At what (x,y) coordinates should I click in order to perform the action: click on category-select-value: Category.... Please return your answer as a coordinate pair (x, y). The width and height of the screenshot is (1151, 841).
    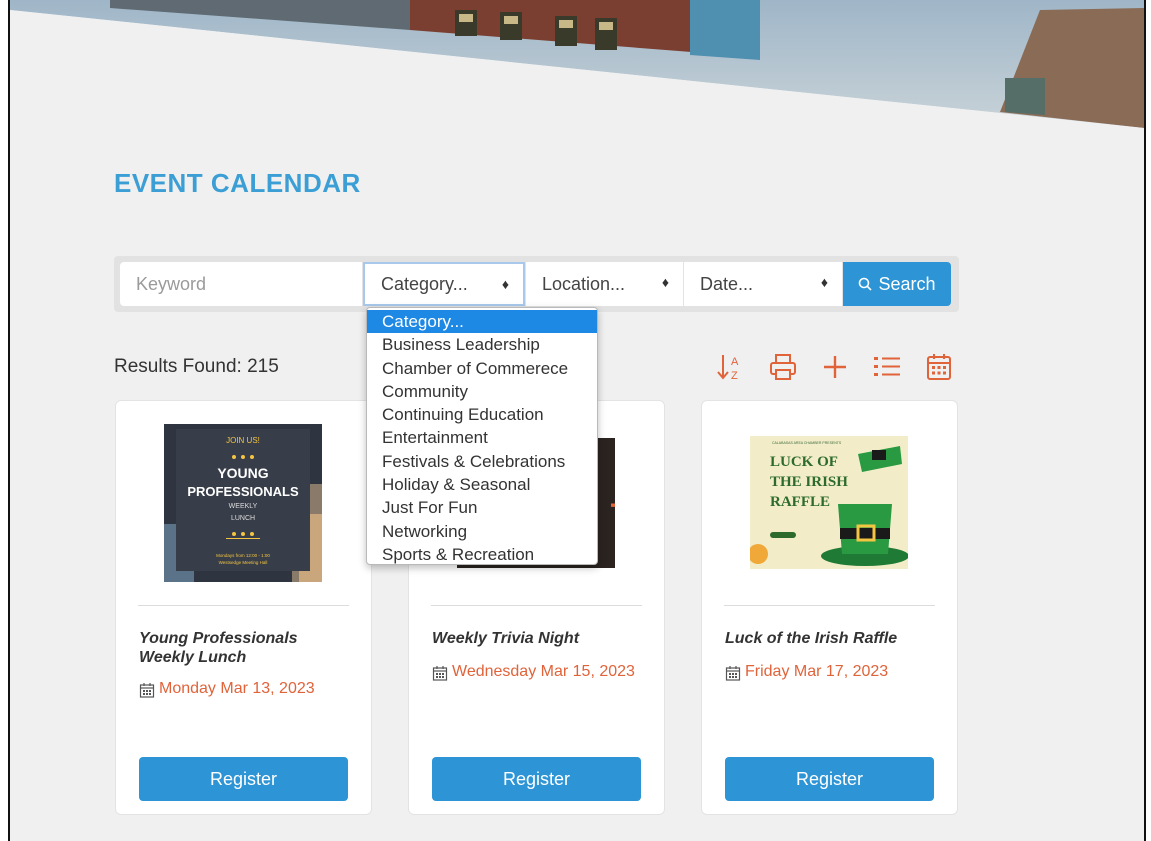
    Looking at the image, I should click on (424, 283).